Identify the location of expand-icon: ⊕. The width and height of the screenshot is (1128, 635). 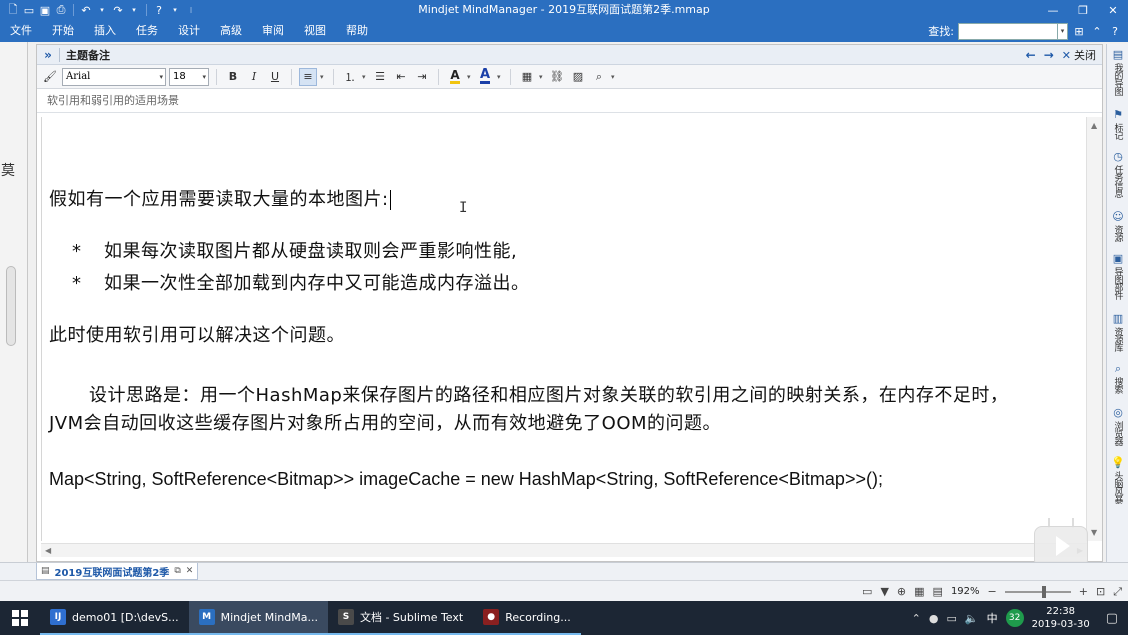
(901, 591).